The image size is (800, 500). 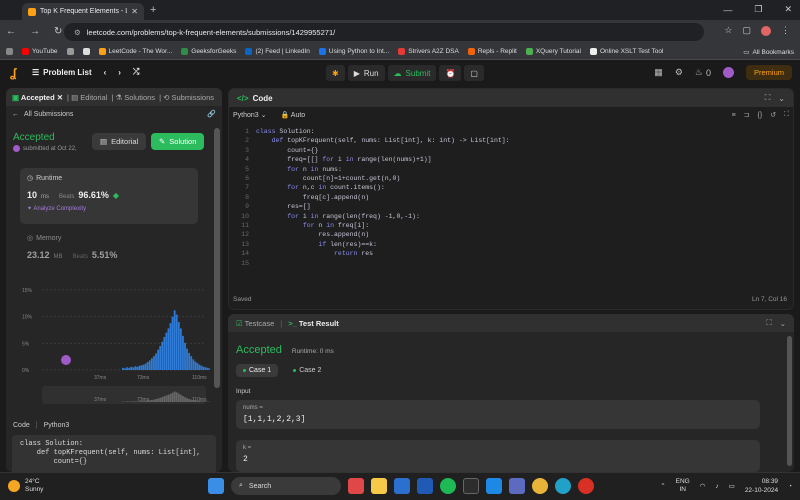 What do you see at coordinates (255, 323) in the screenshot?
I see `tab-testcase: ☑ Testcase` at bounding box center [255, 323].